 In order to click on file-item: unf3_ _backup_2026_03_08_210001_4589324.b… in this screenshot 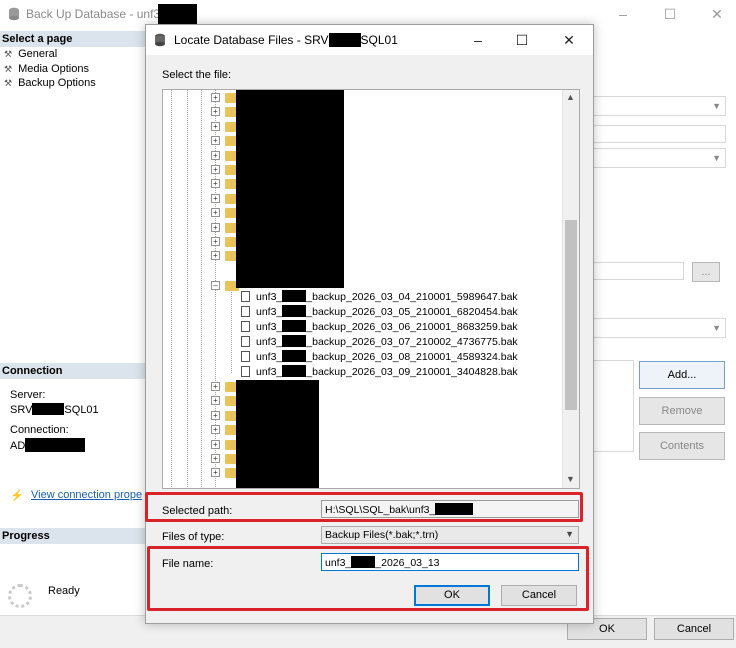, I will do `click(379, 357)`.